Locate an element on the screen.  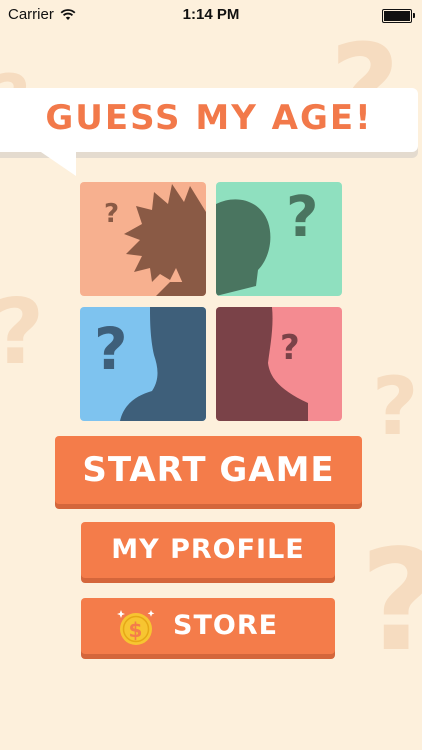
store-button: $ STORE is located at coordinates (208, 626).